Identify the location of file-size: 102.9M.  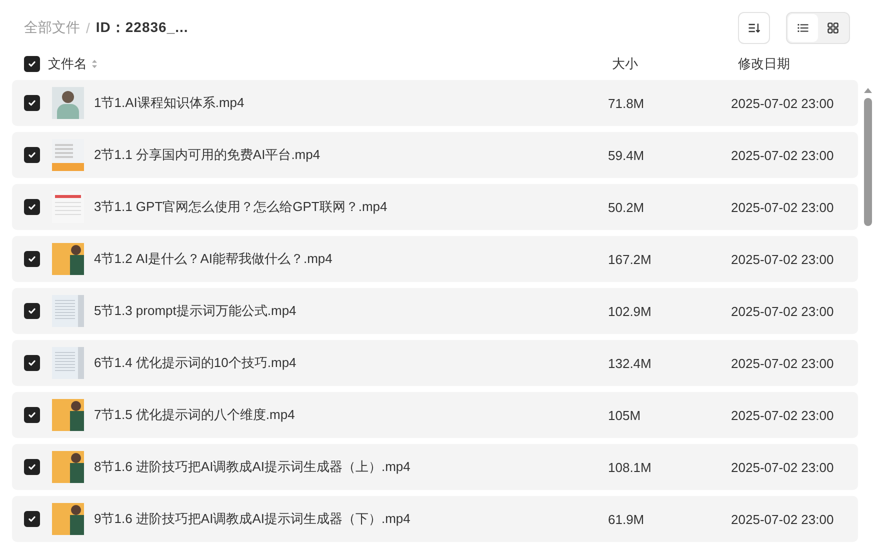
(630, 311).